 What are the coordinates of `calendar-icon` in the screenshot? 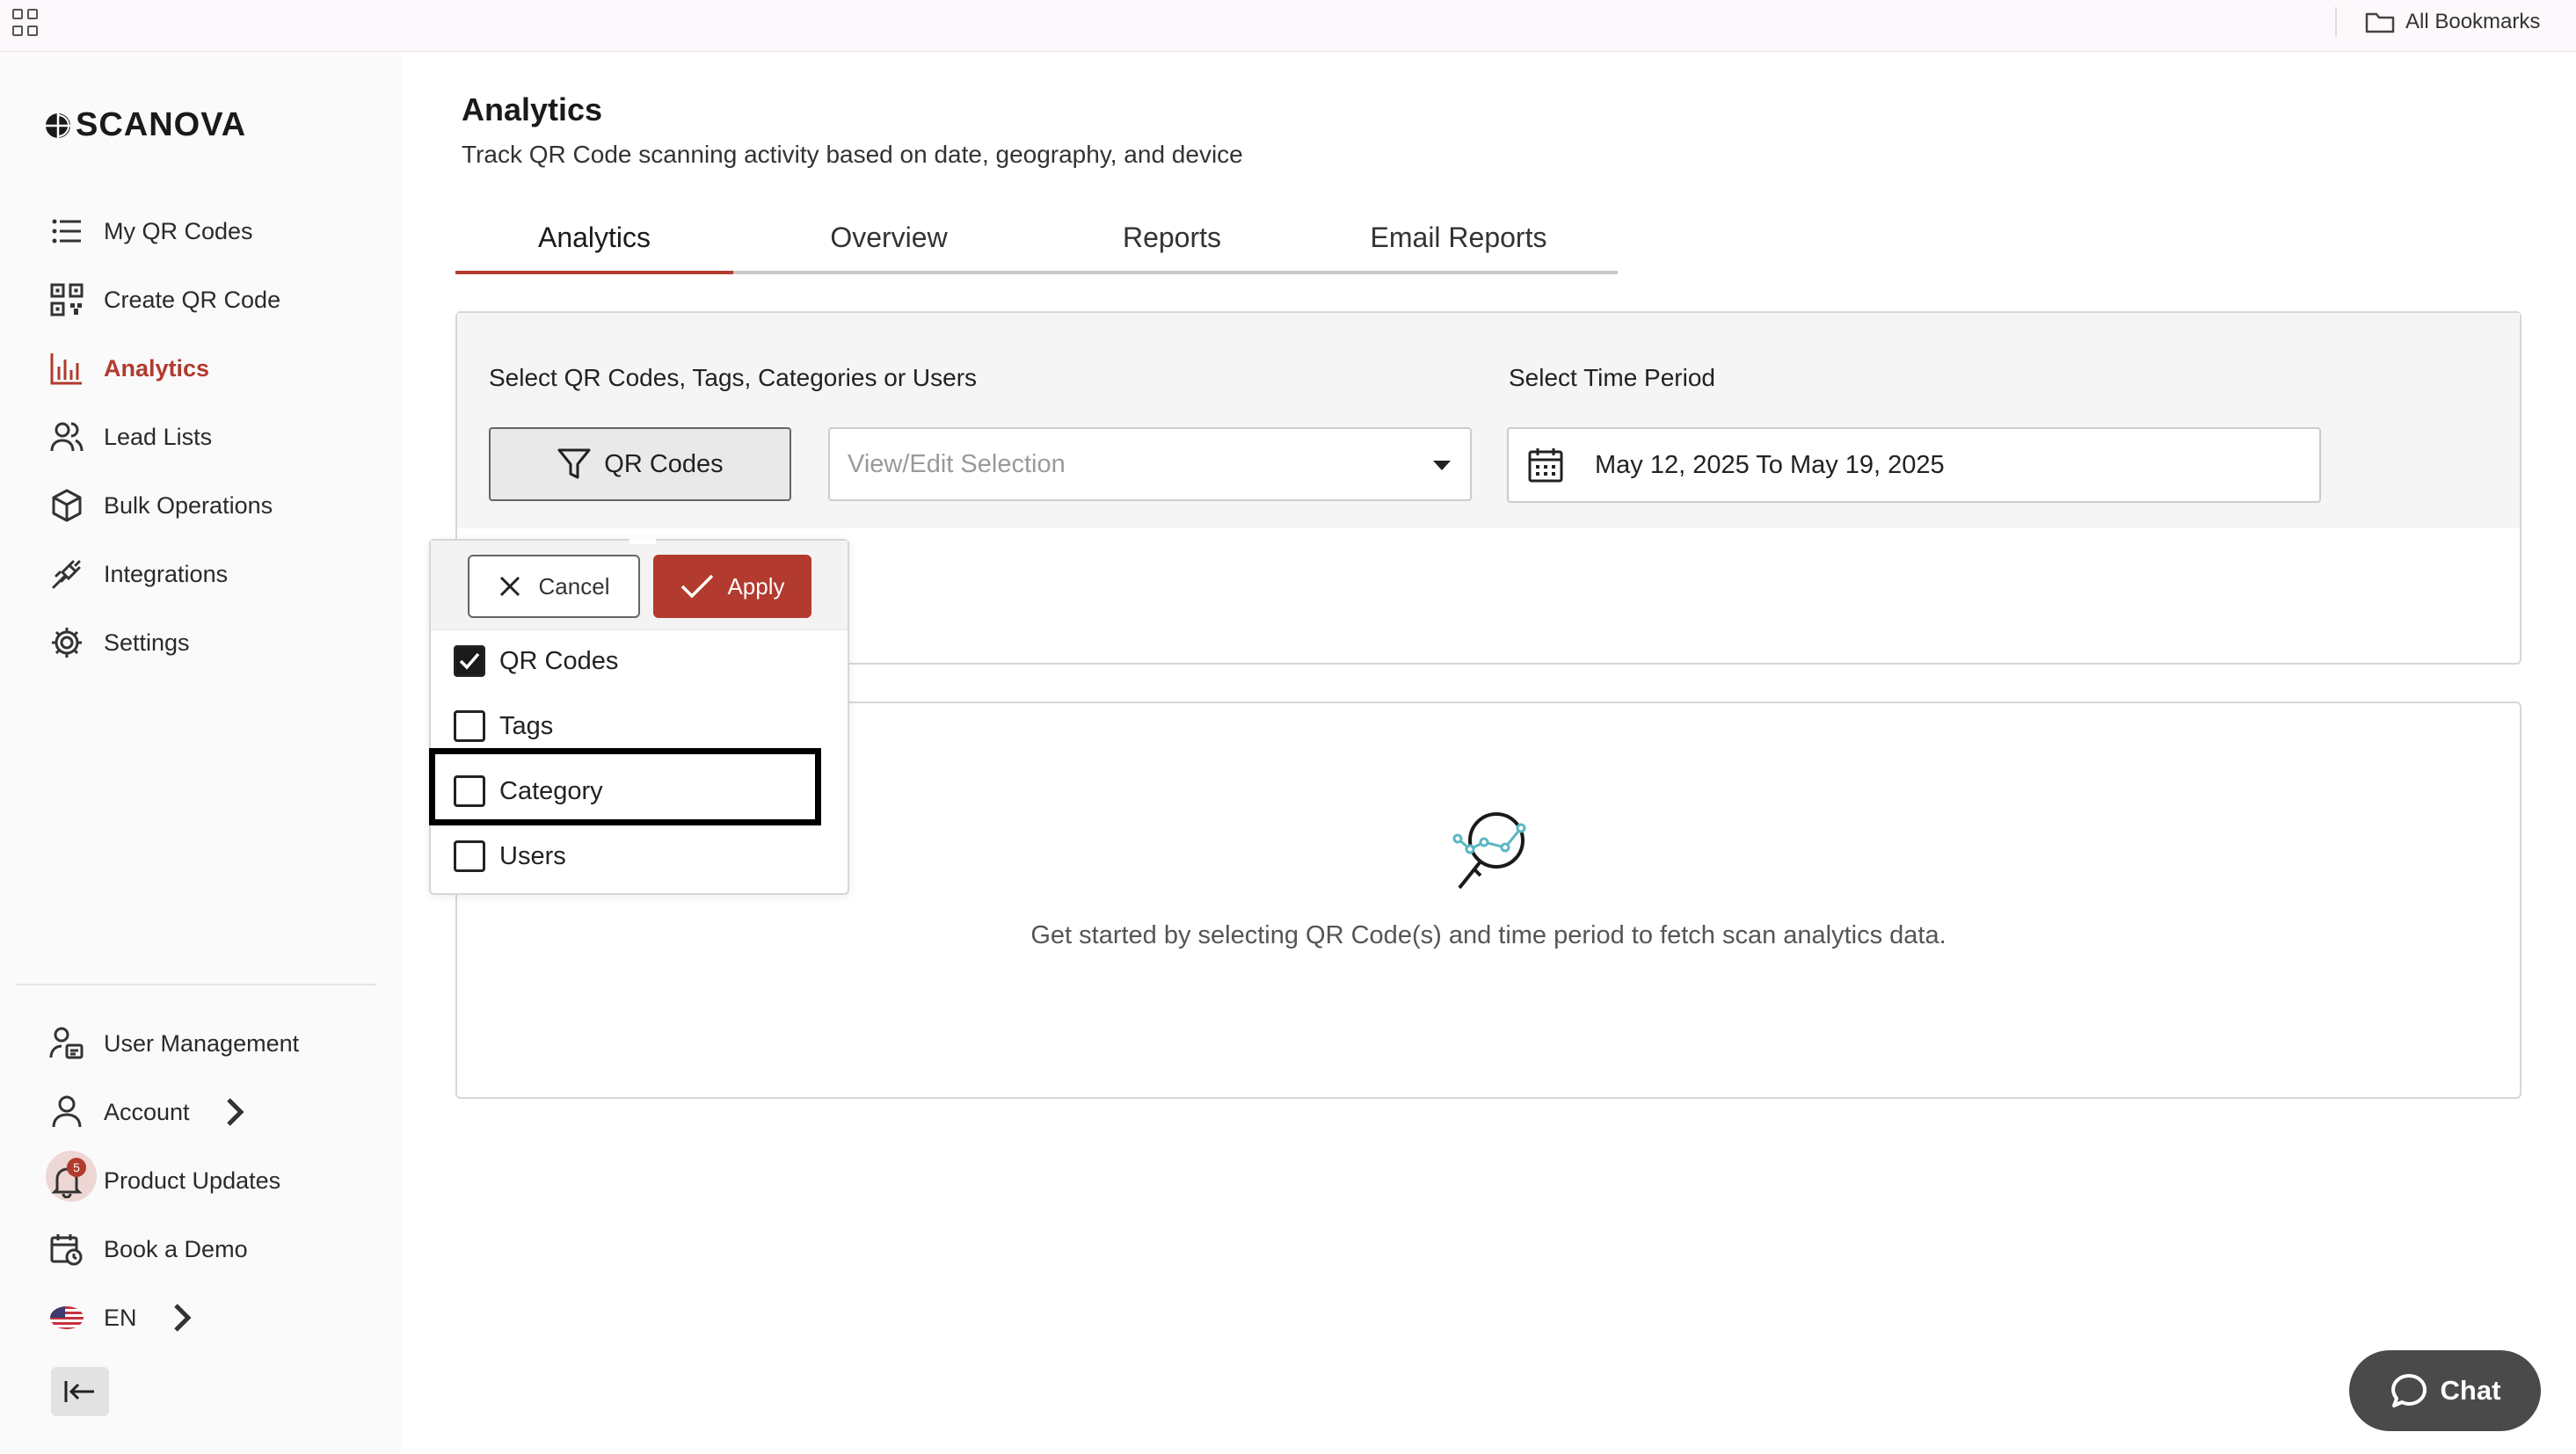 It's located at (1545, 465).